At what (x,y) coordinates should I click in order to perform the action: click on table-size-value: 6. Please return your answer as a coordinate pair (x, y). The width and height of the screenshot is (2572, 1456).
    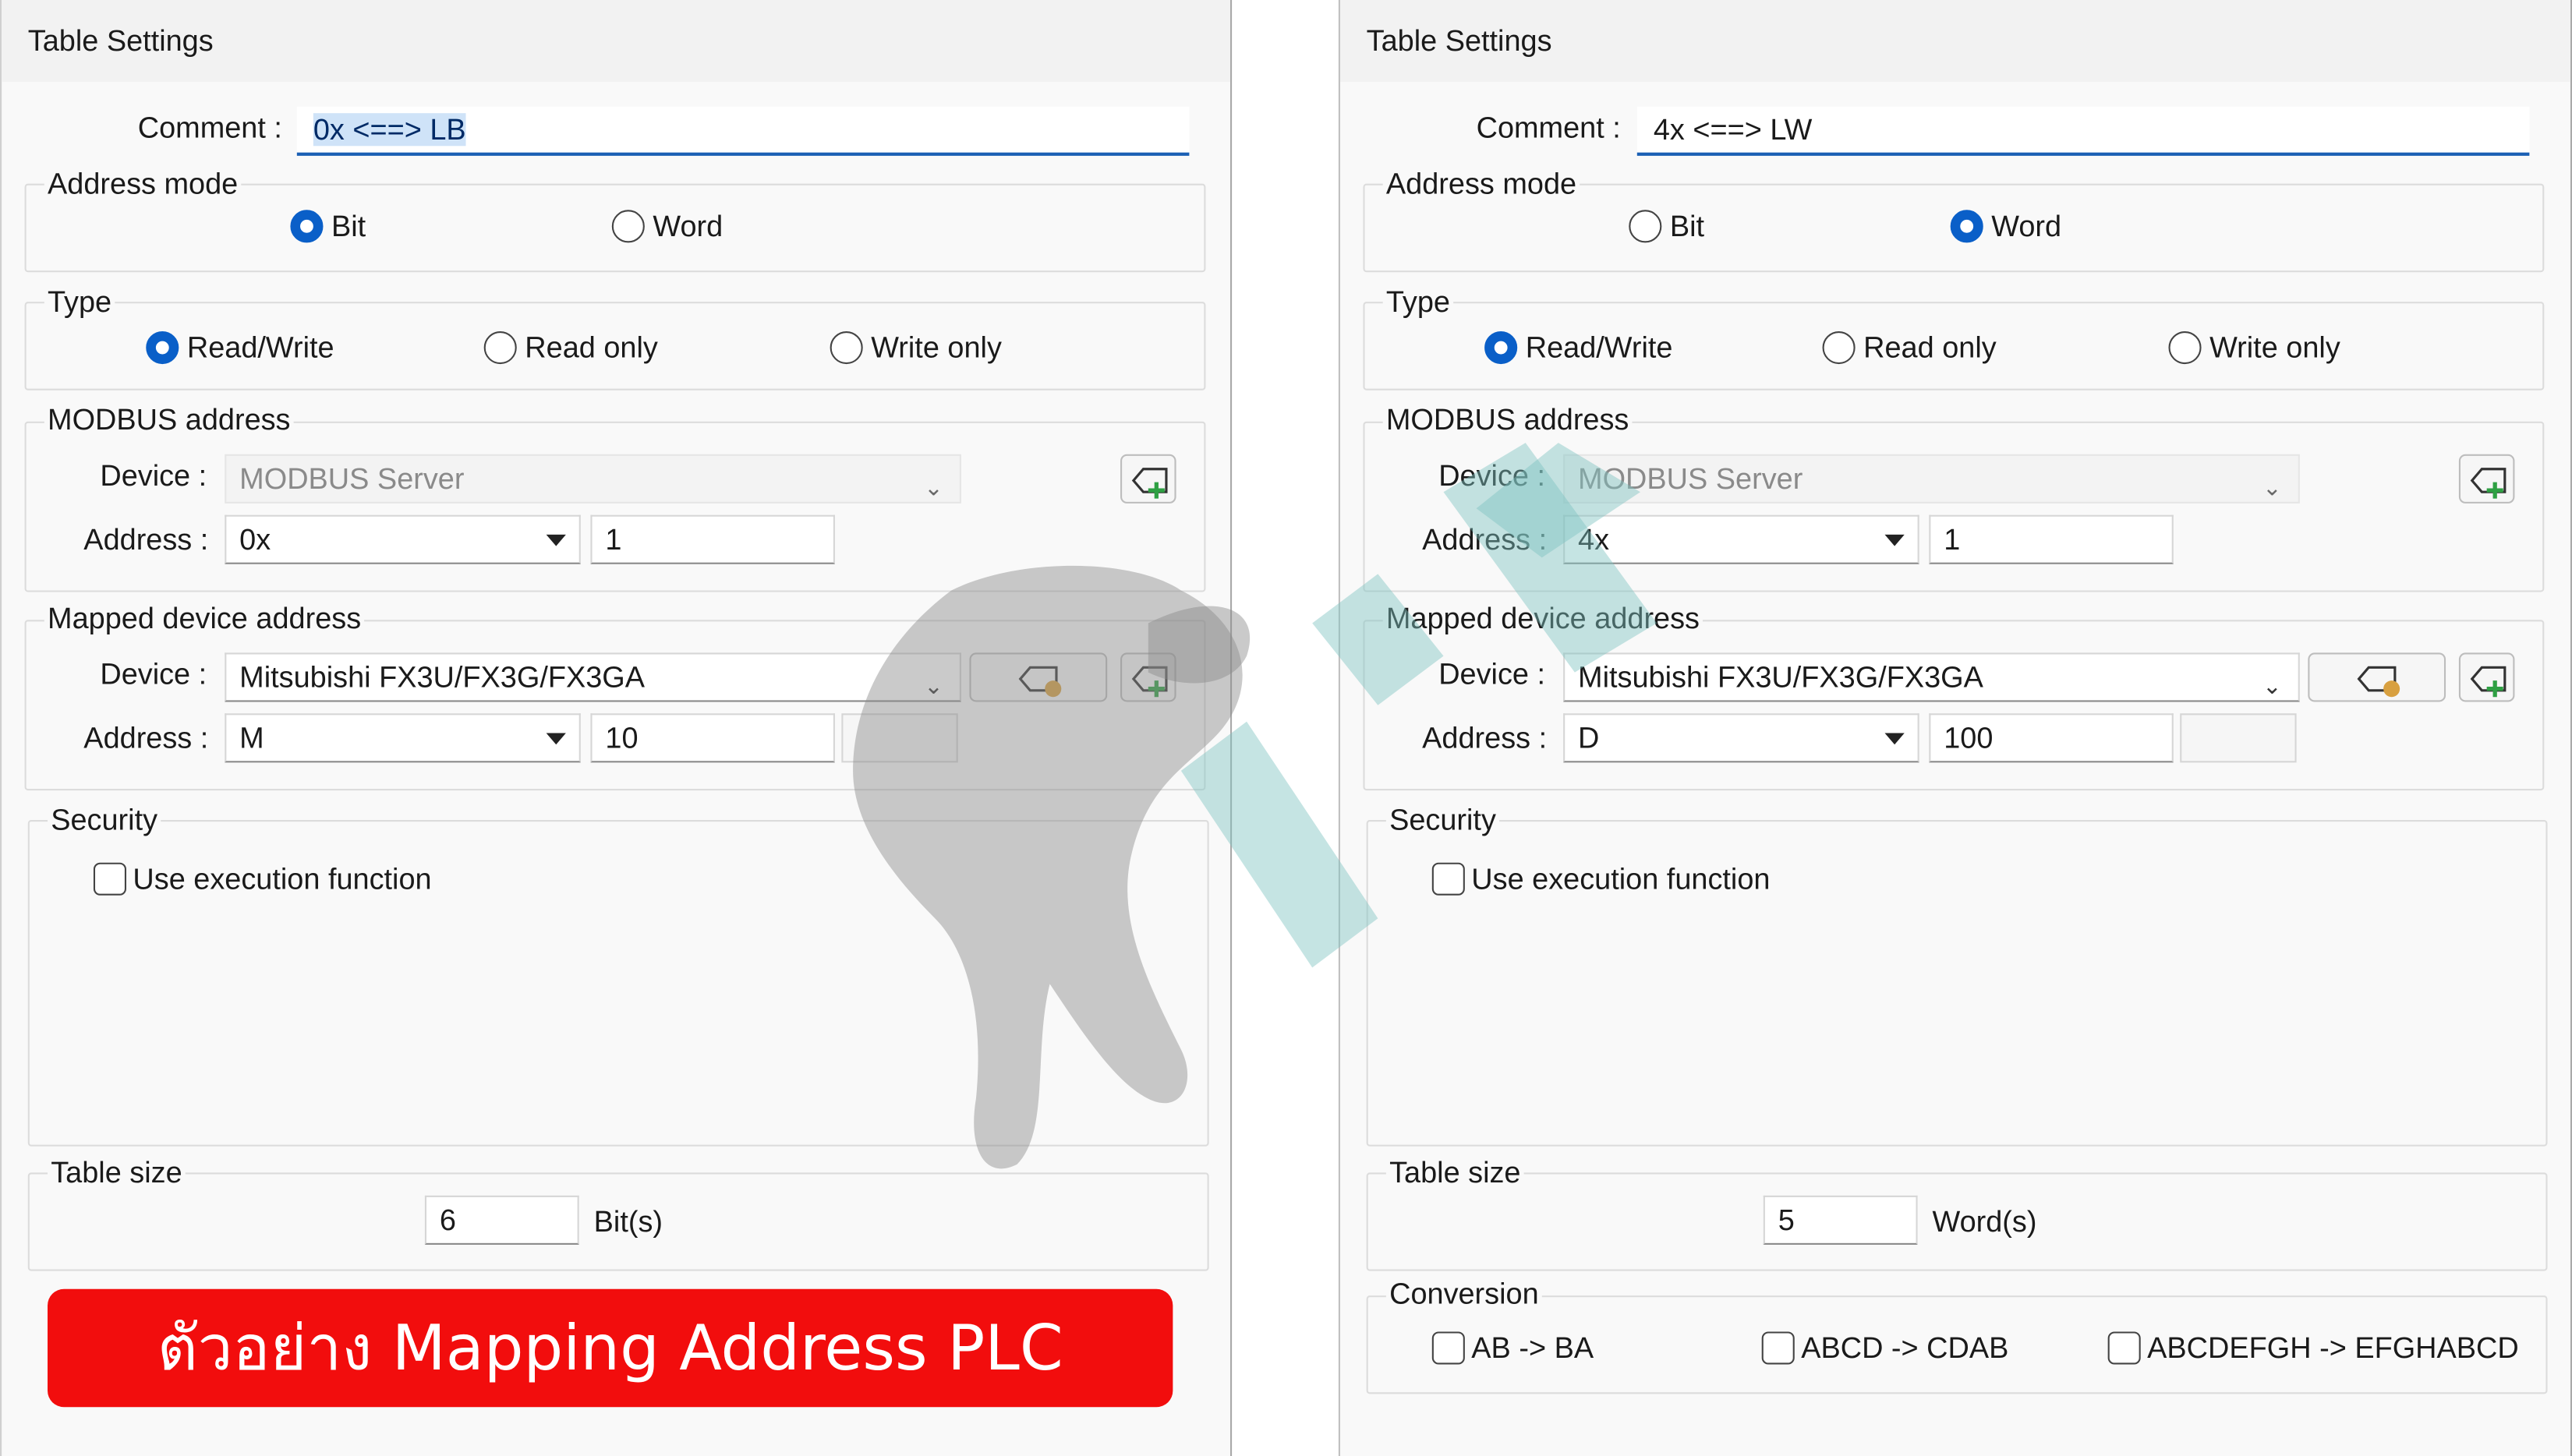
    Looking at the image, I should click on (448, 1220).